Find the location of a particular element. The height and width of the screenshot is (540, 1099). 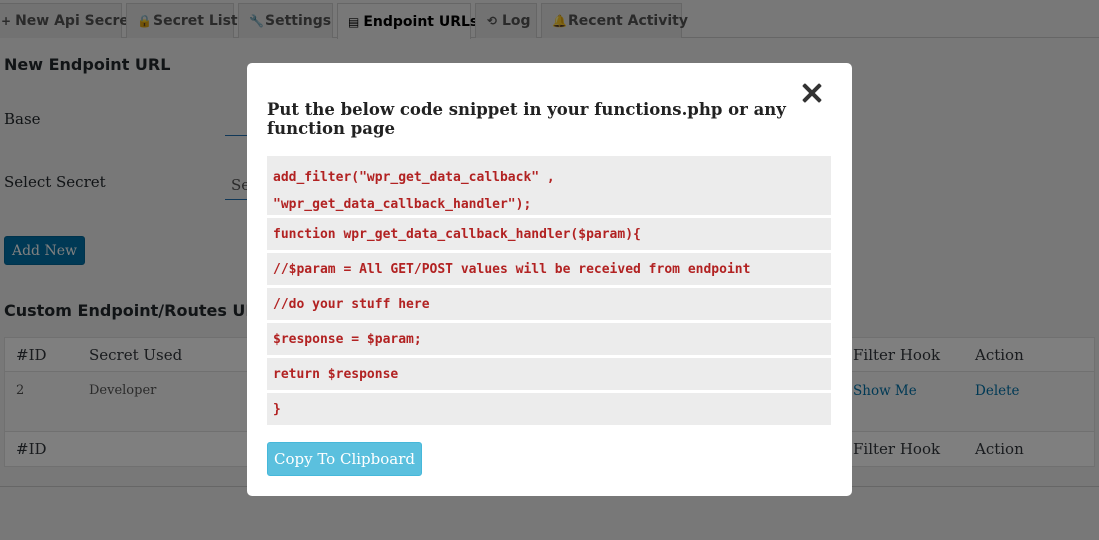

code-line: } is located at coordinates (549, 409).